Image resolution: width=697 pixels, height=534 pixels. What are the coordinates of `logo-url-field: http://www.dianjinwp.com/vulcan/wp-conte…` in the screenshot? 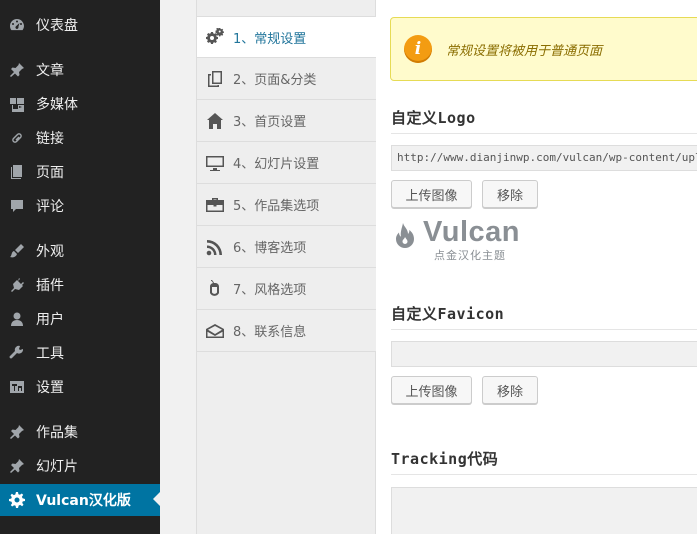 It's located at (544, 158).